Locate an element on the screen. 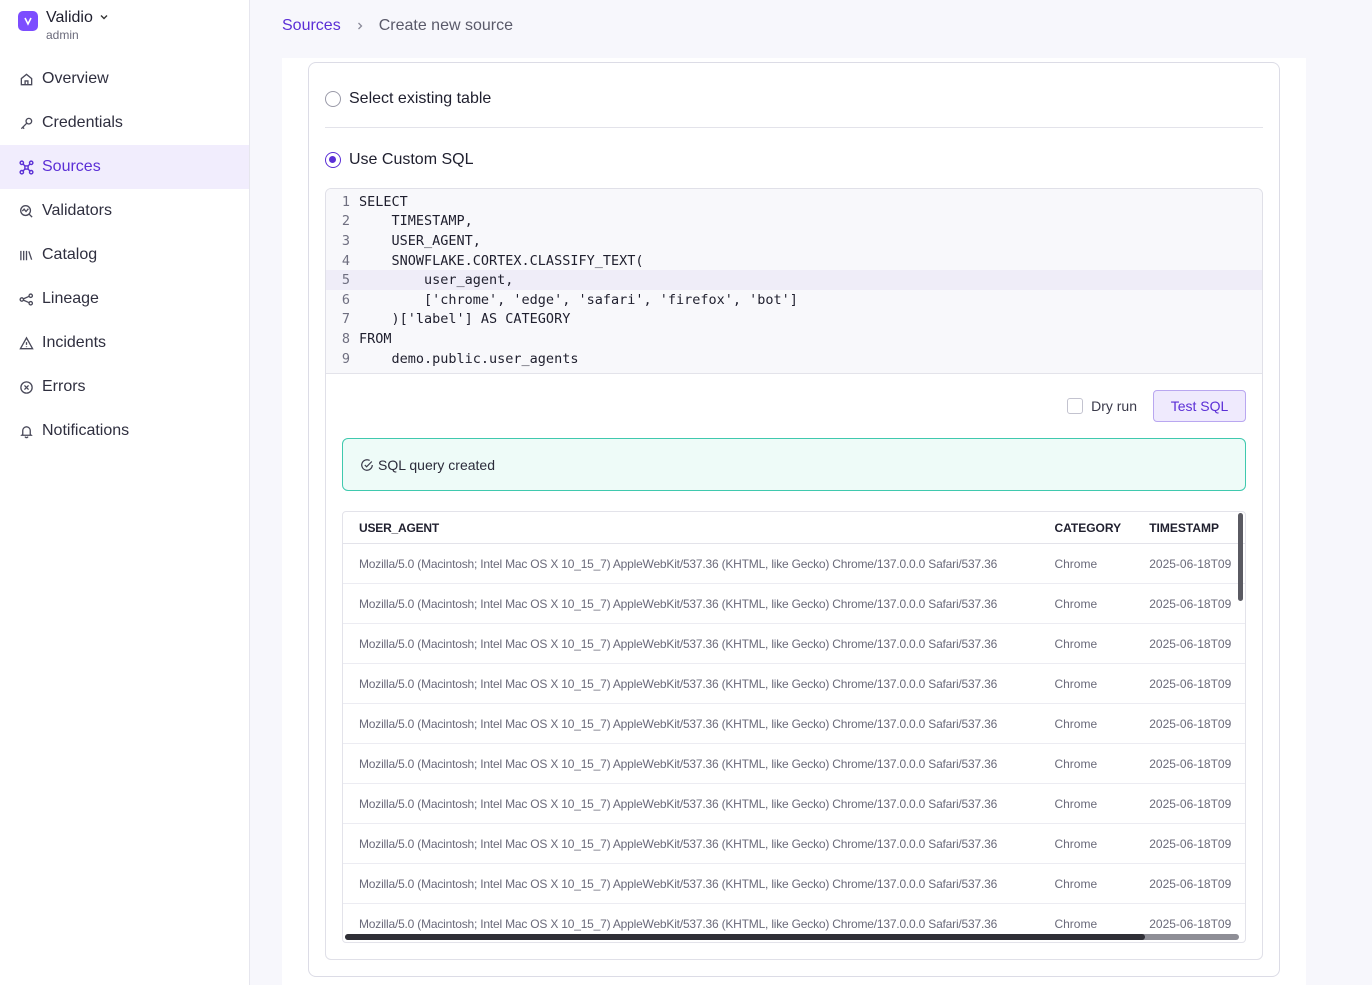 The image size is (1372, 985). validio-logo-icon is located at coordinates (28, 21).